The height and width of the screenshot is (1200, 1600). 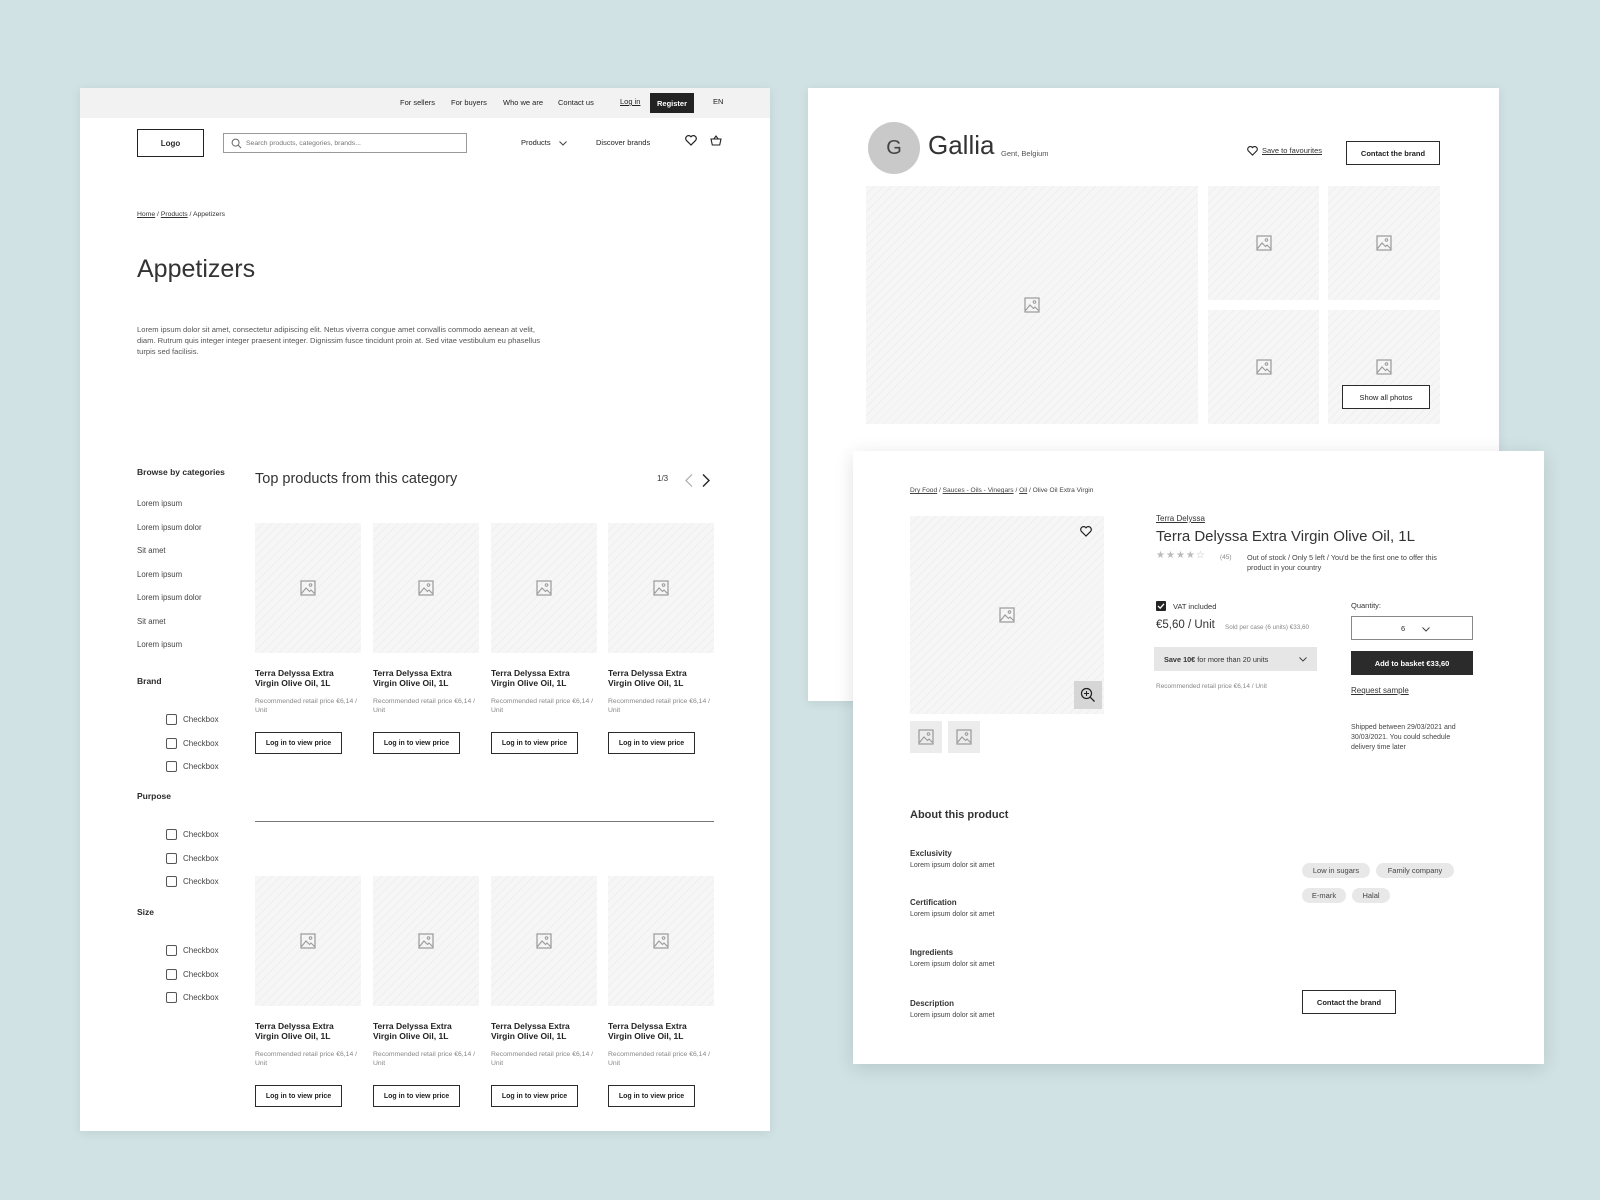 I want to click on save-favourites-label: Save to favourites, so click(x=1292, y=150).